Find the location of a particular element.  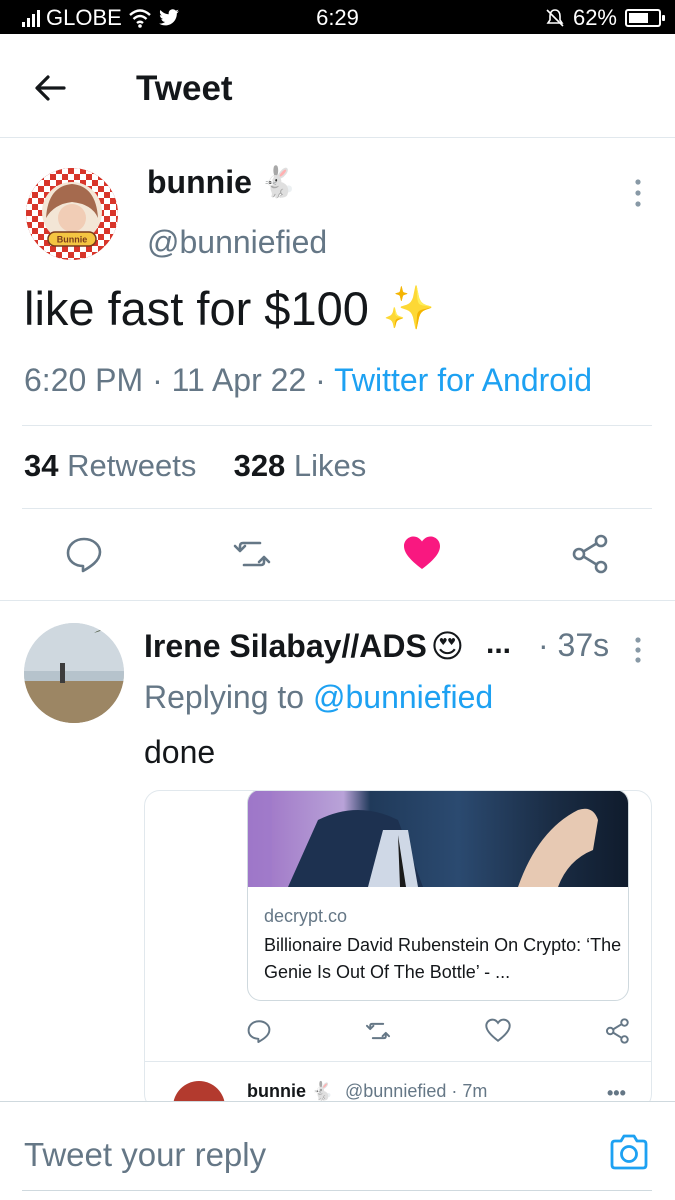

quoted-share-button is located at coordinates (618, 1031).